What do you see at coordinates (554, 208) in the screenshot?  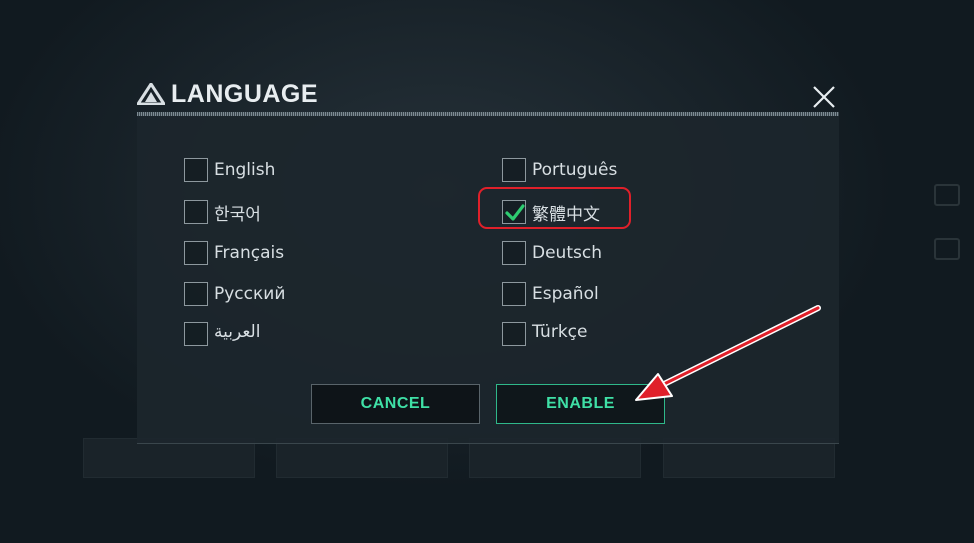 I see `annotation-highlight-box` at bounding box center [554, 208].